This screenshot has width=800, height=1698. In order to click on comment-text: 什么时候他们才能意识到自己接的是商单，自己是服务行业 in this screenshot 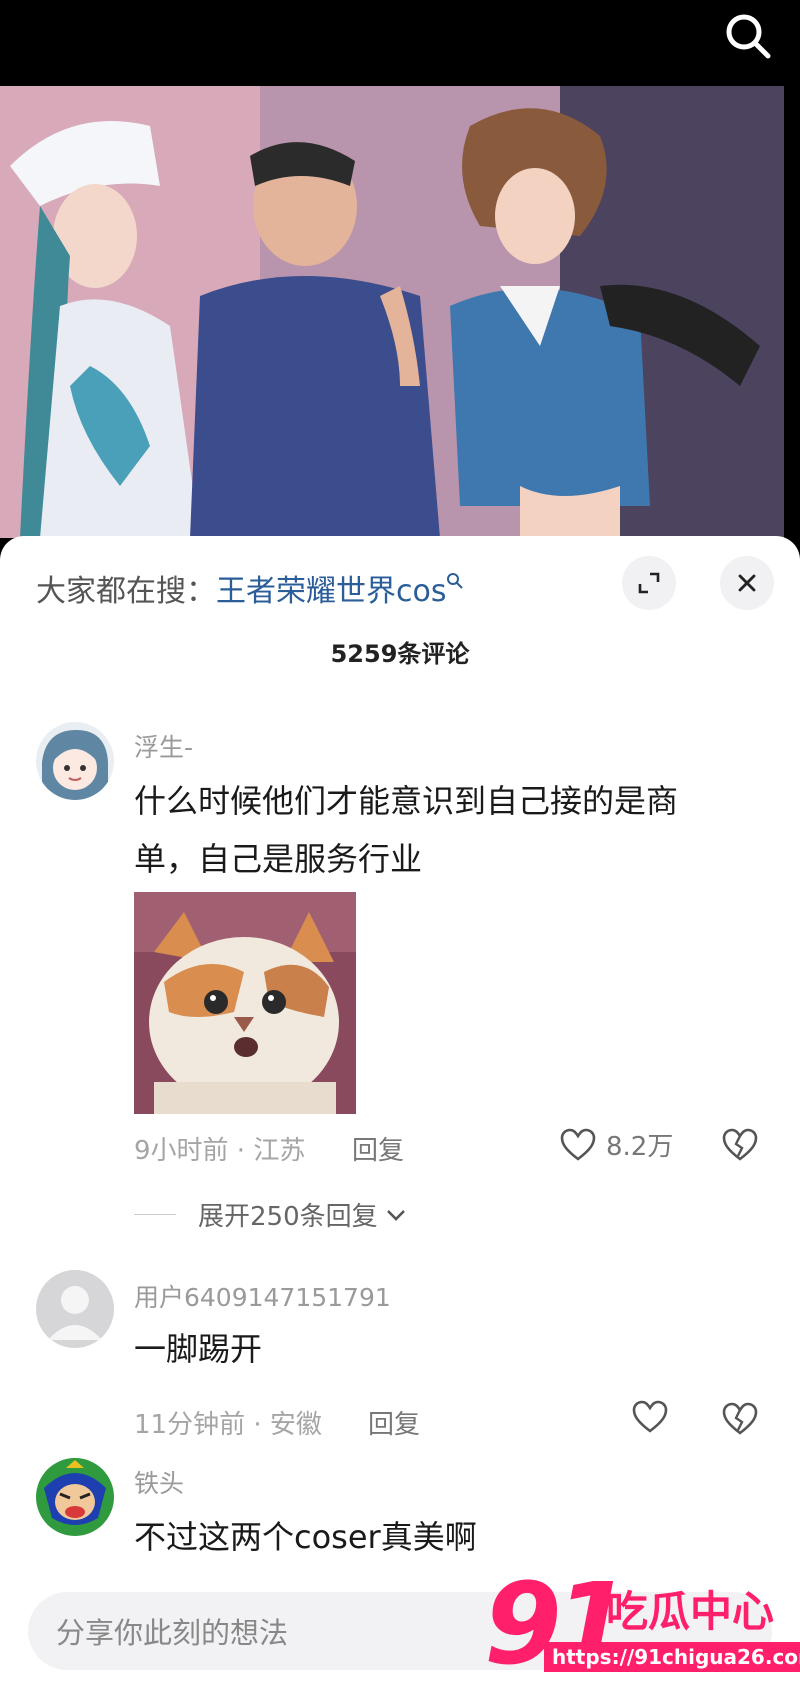, I will do `click(406, 830)`.